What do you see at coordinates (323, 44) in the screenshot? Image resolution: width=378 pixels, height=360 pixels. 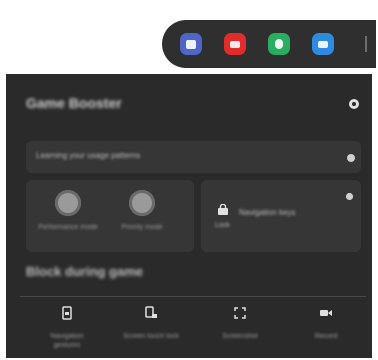 I see `chat-app-icon` at bounding box center [323, 44].